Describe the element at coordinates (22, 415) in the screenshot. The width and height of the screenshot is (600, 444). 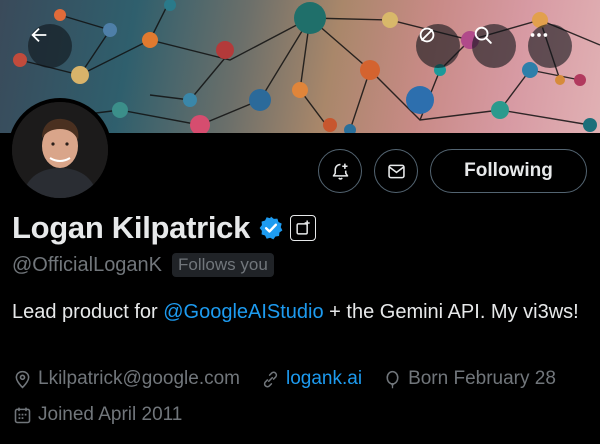
I see `calendar-icon` at that location.